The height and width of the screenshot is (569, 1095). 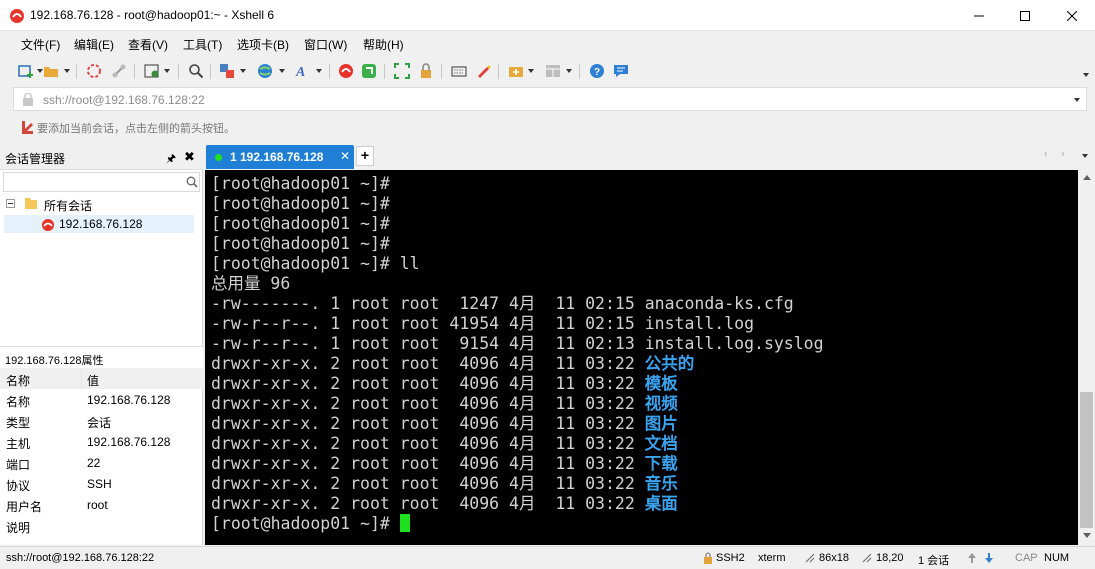 I want to click on table-row: 类型 会话, so click(x=101, y=420).